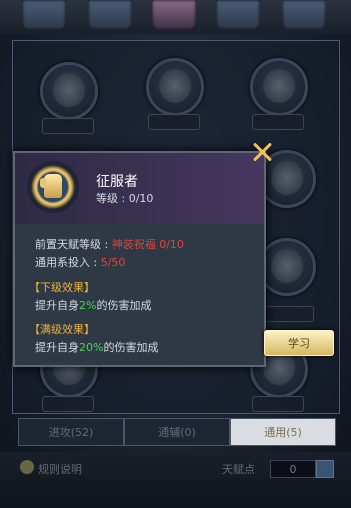 The width and height of the screenshot is (351, 508). I want to click on fist-icon, so click(53, 187).